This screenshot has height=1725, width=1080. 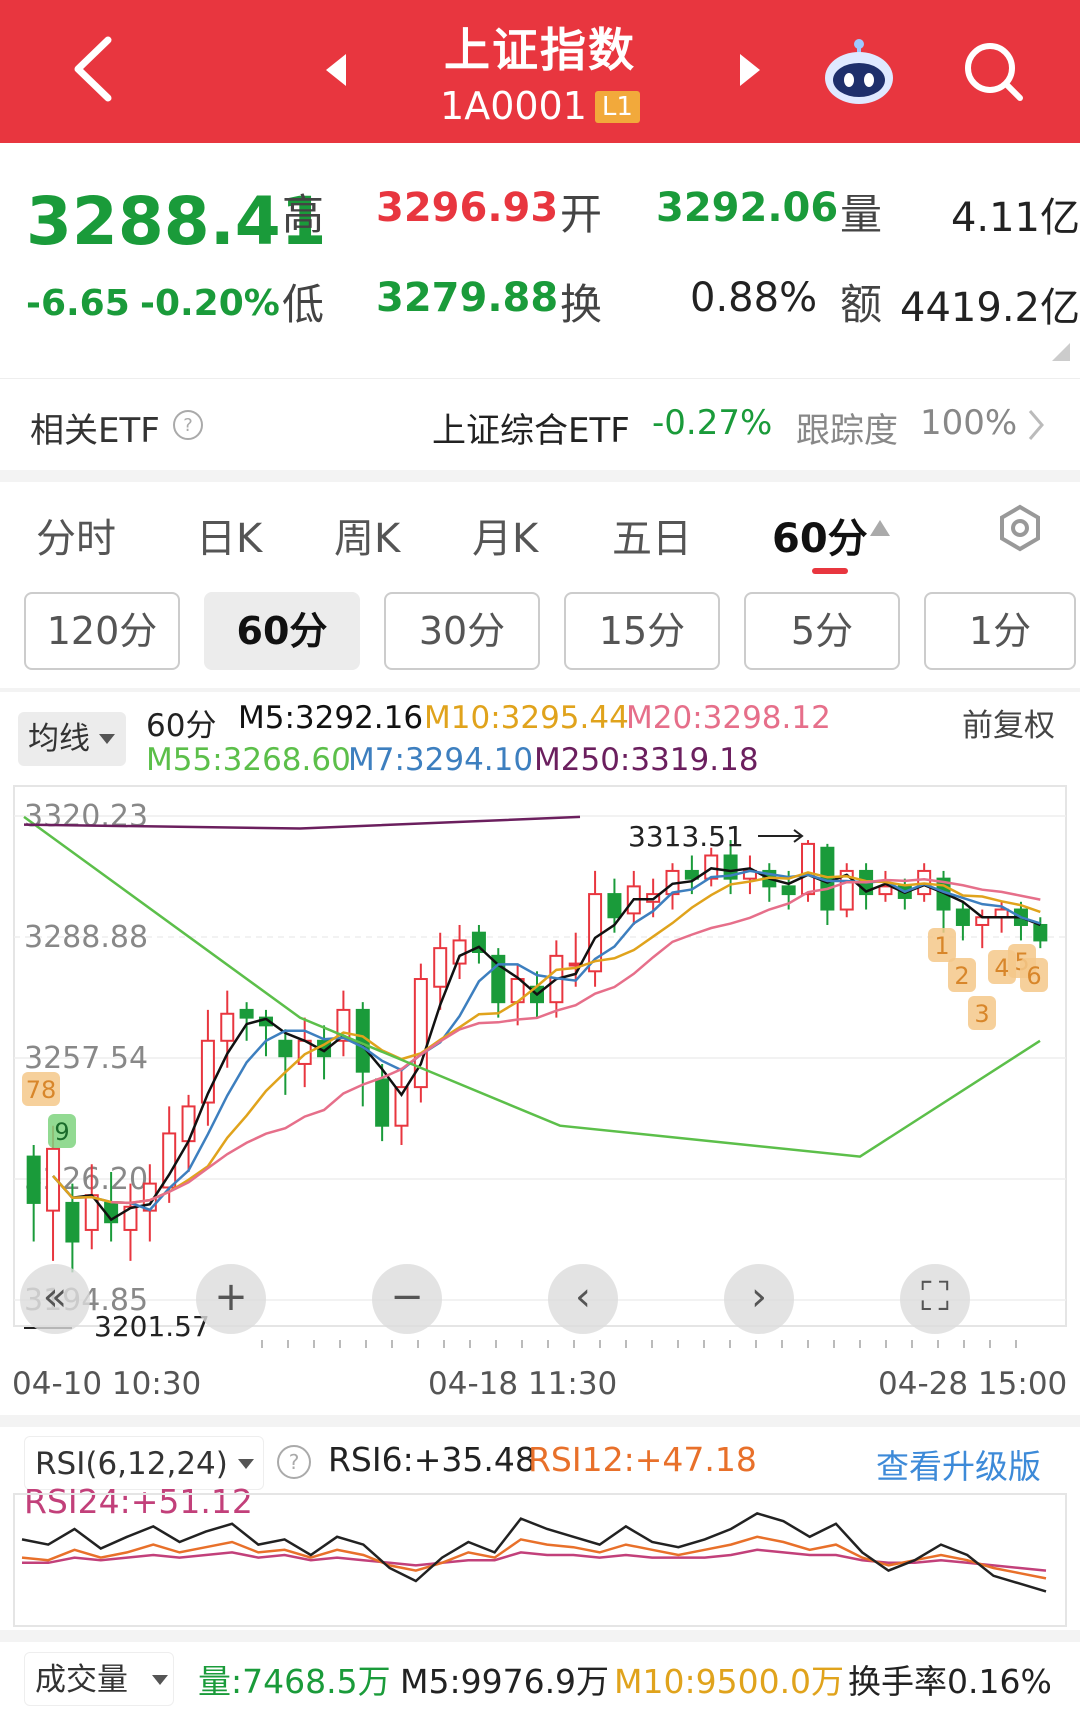 What do you see at coordinates (282, 631) in the screenshot?
I see `pill-60min: 60分` at bounding box center [282, 631].